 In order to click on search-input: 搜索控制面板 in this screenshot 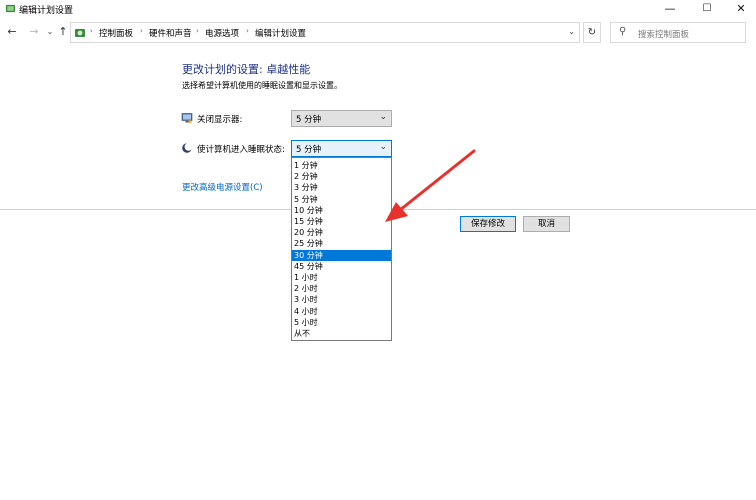, I will do `click(663, 34)`.